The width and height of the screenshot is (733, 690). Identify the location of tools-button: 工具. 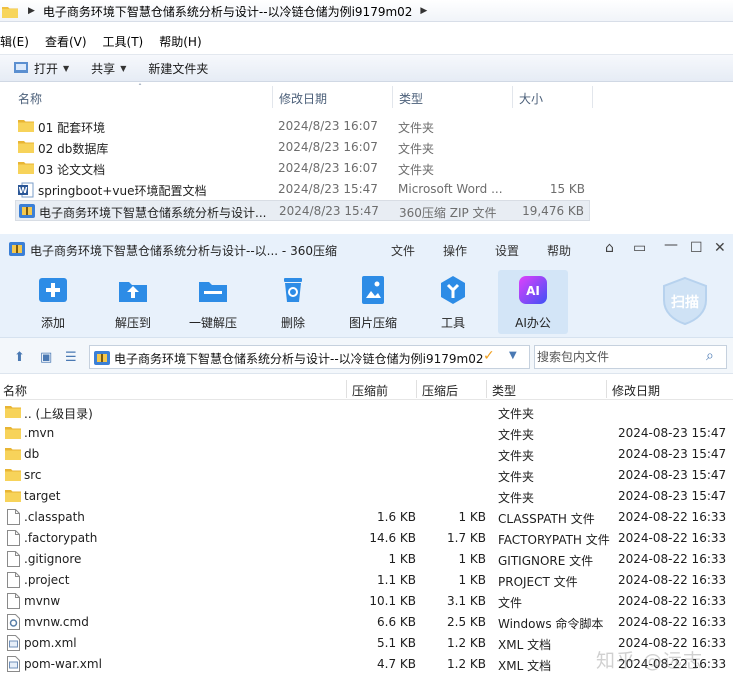
(453, 302).